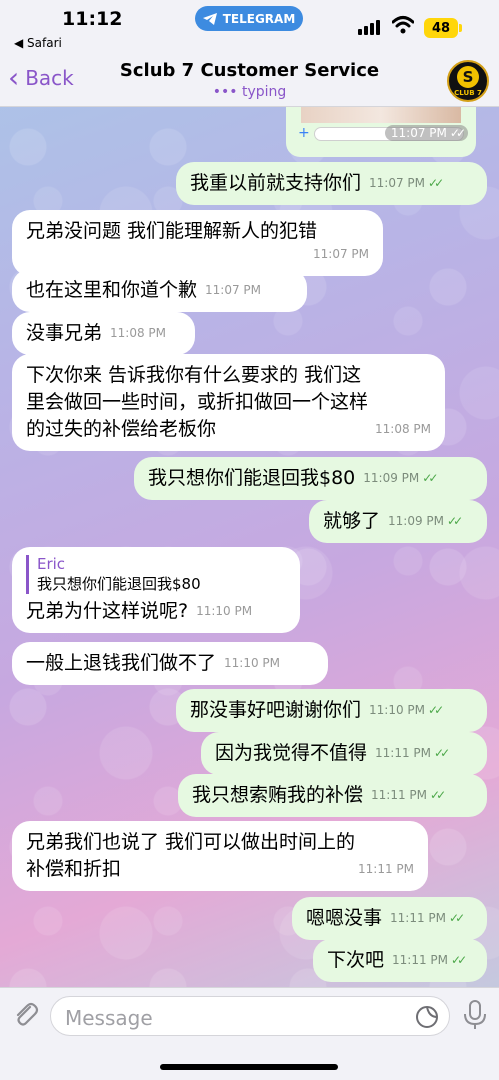 Image resolution: width=499 pixels, height=1080 pixels. I want to click on wifi-icon, so click(403, 25).